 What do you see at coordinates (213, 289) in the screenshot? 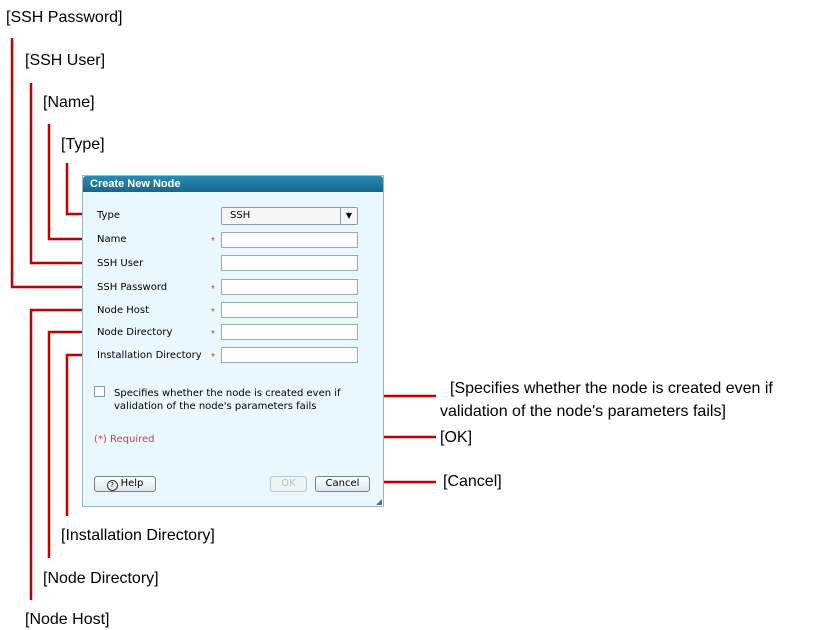
I see `ssh-password-required-marker: *` at bounding box center [213, 289].